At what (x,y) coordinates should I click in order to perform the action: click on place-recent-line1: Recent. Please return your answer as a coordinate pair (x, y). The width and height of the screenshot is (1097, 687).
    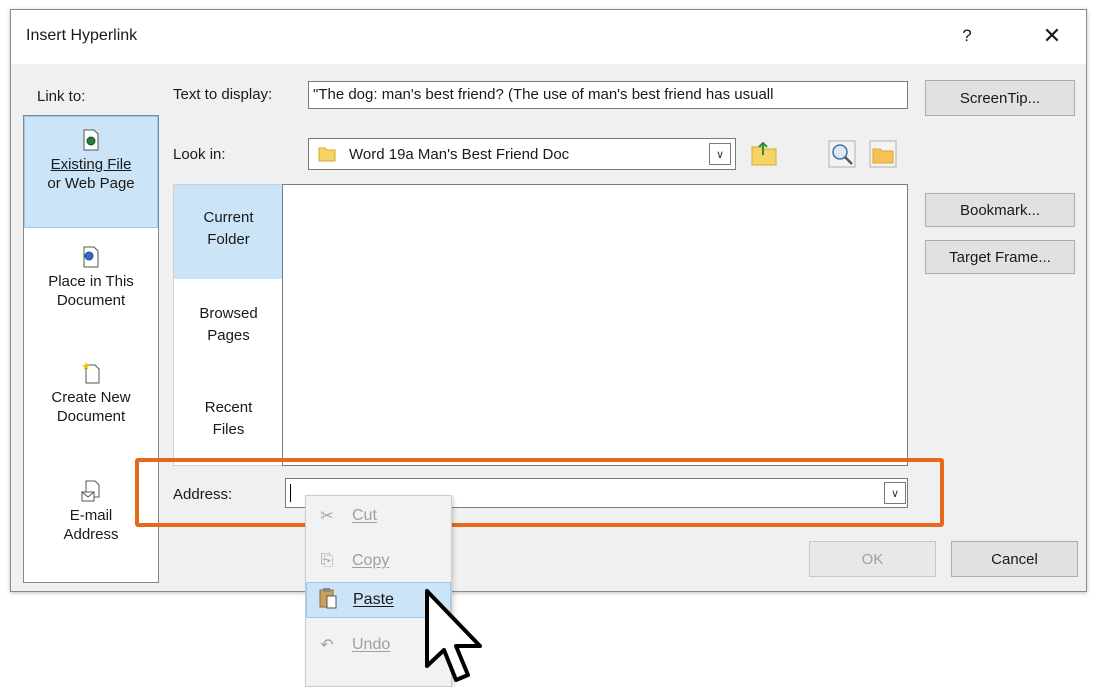
    Looking at the image, I should click on (228, 407).